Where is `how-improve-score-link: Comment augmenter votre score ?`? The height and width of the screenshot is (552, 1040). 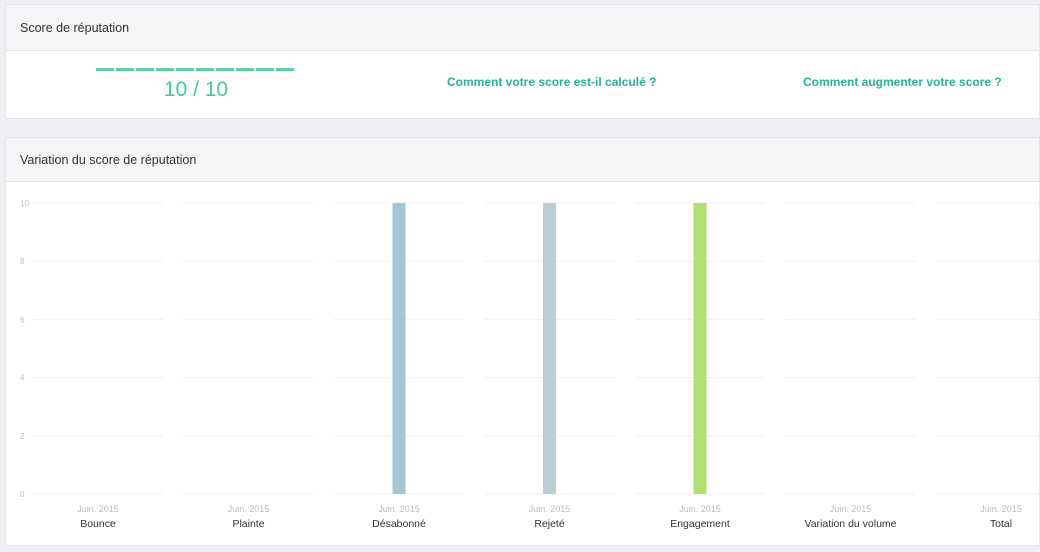
how-improve-score-link: Comment augmenter votre score ? is located at coordinates (902, 82).